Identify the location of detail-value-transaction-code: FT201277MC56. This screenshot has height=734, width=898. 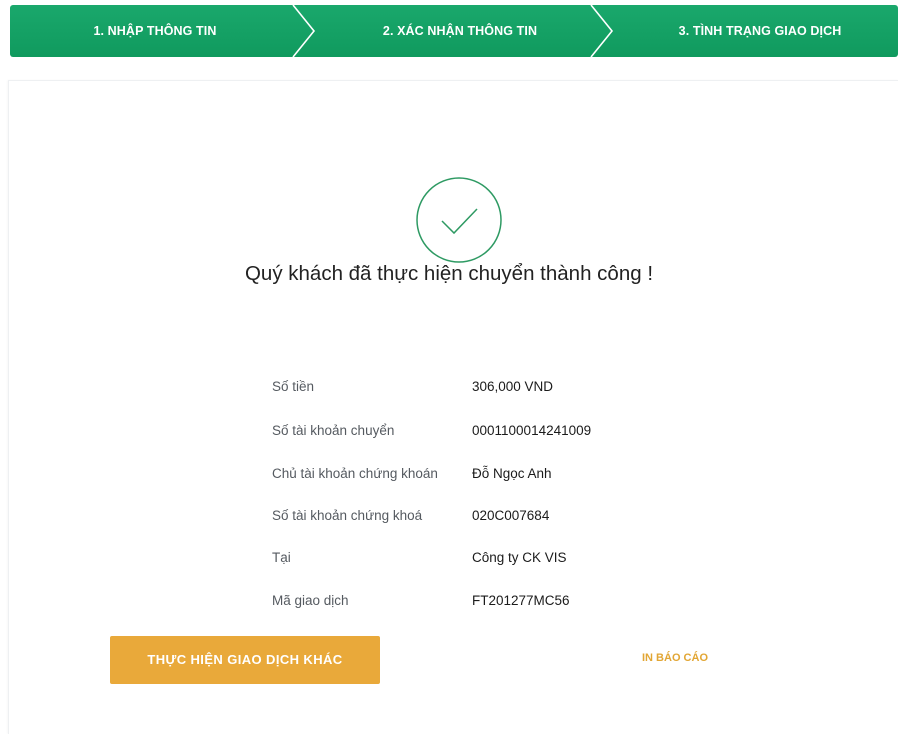
(521, 600).